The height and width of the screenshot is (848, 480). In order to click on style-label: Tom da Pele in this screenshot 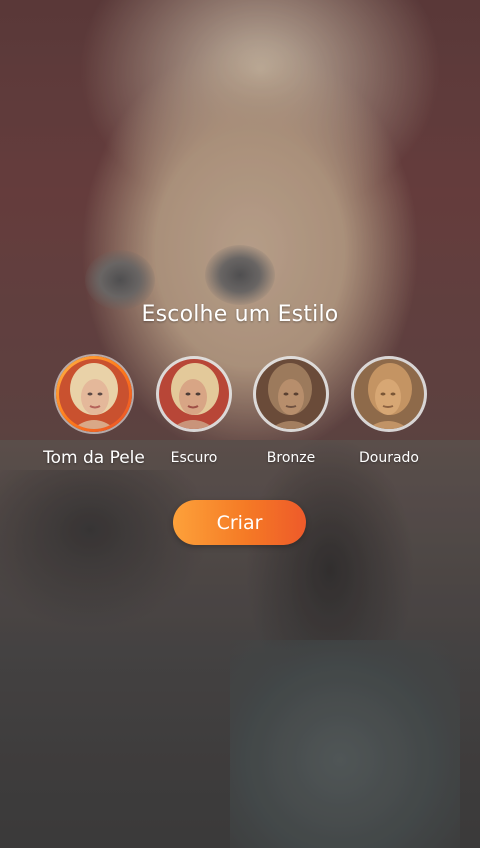, I will do `click(94, 458)`.